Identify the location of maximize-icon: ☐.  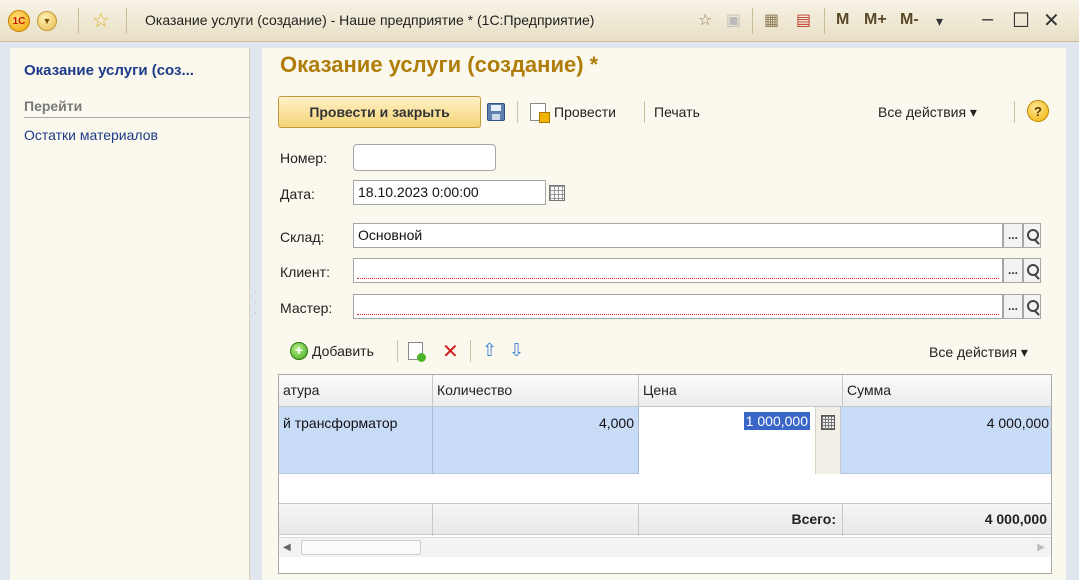
(1021, 20).